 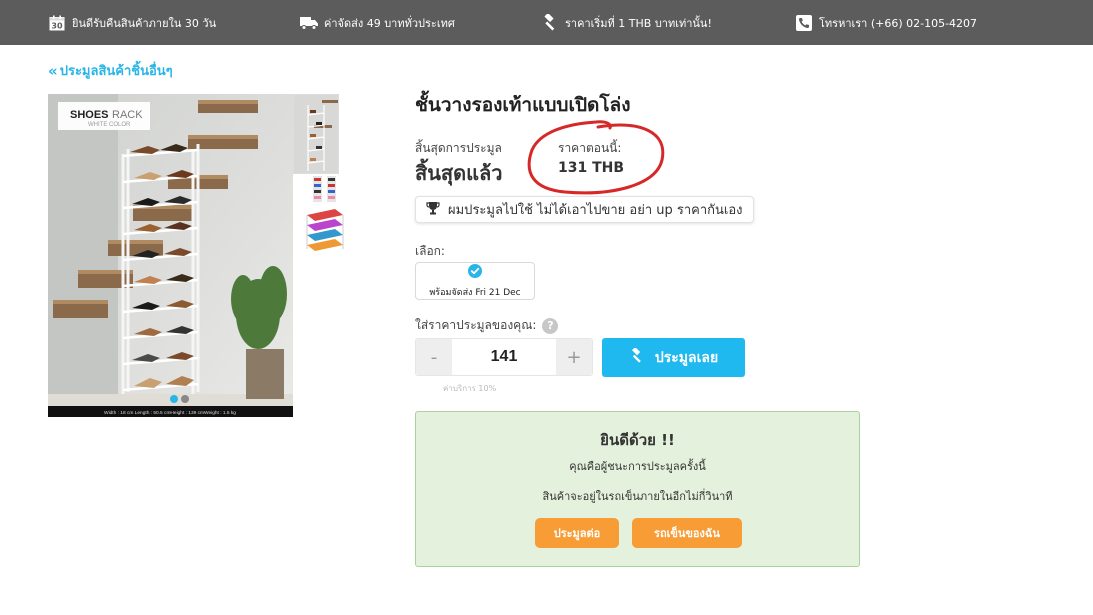 I want to click on help-icon: ?, so click(x=550, y=325).